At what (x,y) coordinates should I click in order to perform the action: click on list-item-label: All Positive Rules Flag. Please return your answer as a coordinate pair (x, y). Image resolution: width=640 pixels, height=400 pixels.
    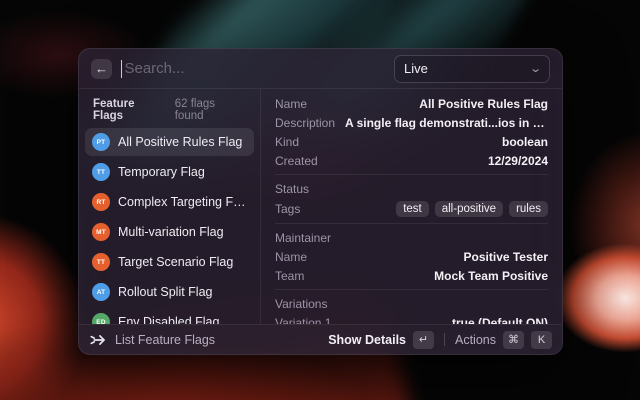
    Looking at the image, I should click on (180, 142).